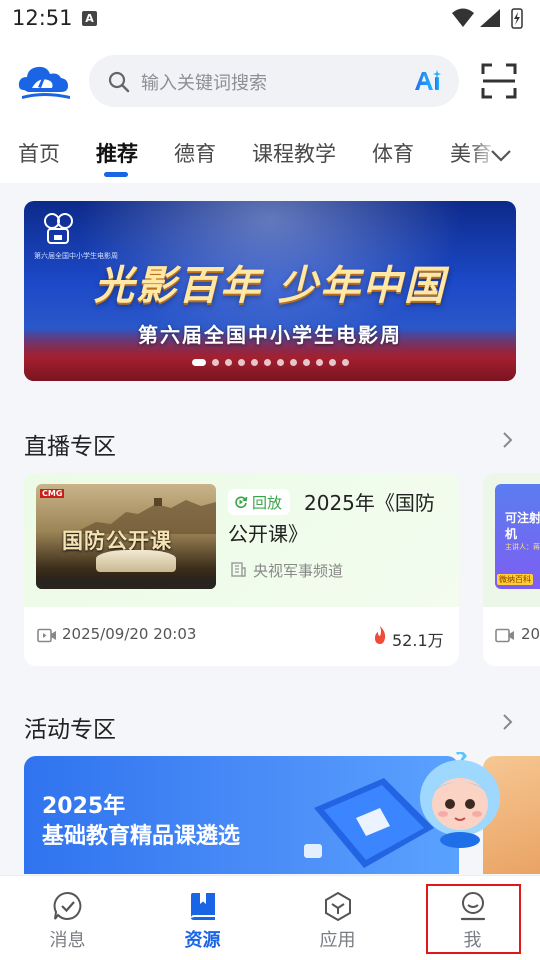 Image resolution: width=540 pixels, height=960 pixels. Describe the element at coordinates (204, 82) in the screenshot. I see `search-input: 输入关键词搜索` at that location.